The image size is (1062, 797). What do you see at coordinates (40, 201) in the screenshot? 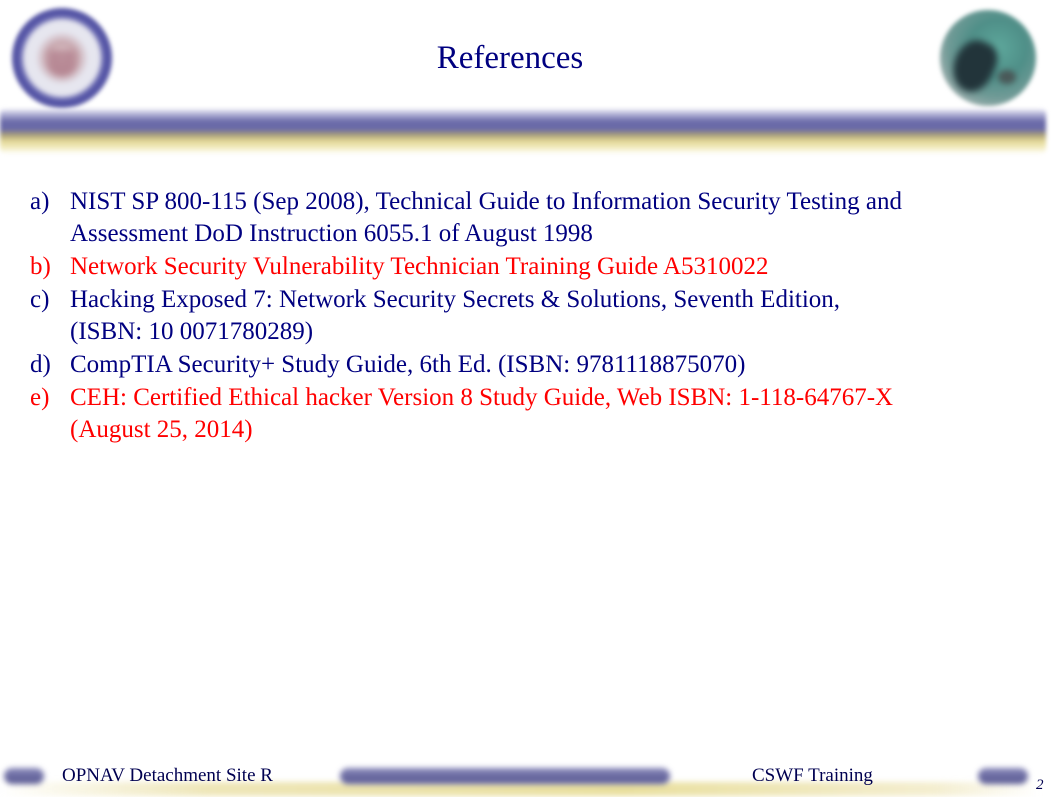
I see `reference-marker: a)` at bounding box center [40, 201].